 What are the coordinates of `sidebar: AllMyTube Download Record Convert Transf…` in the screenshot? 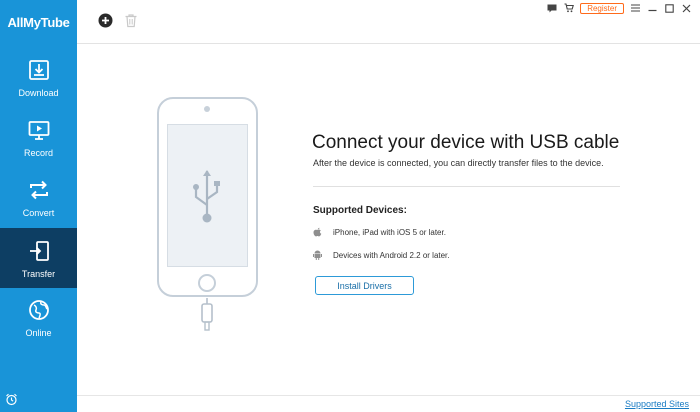 It's located at (38, 206).